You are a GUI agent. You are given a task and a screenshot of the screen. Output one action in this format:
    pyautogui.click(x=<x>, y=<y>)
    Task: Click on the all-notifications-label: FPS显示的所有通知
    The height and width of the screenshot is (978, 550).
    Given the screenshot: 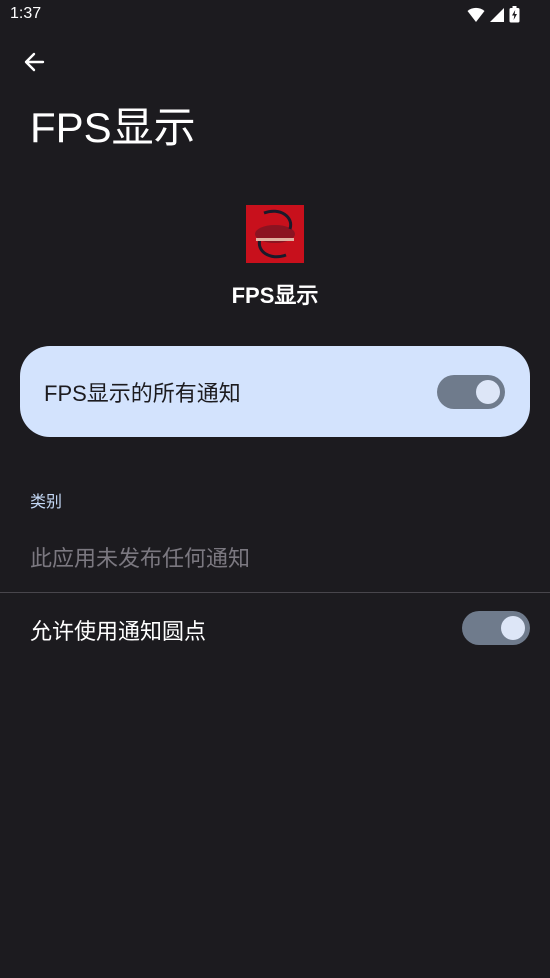 What is the action you would take?
    pyautogui.click(x=142, y=393)
    